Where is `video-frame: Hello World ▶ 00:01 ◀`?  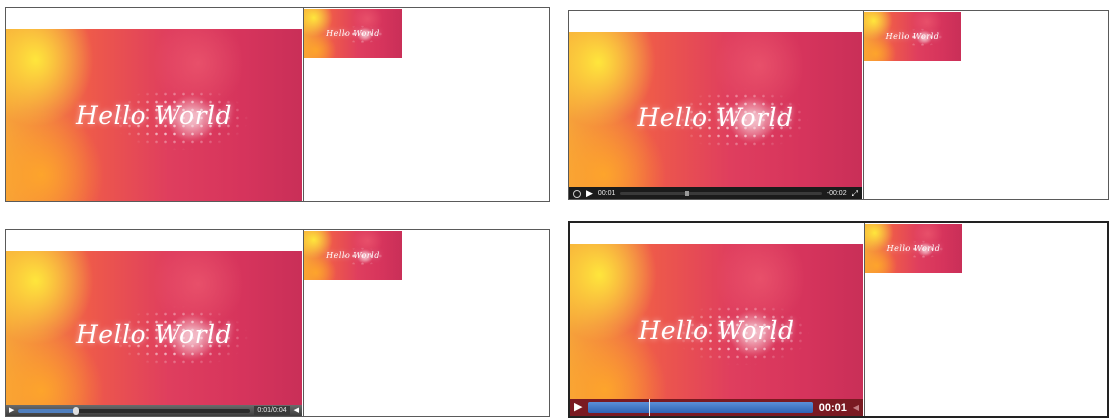
video-frame: Hello World ▶ 00:01 ◀ is located at coordinates (716, 330).